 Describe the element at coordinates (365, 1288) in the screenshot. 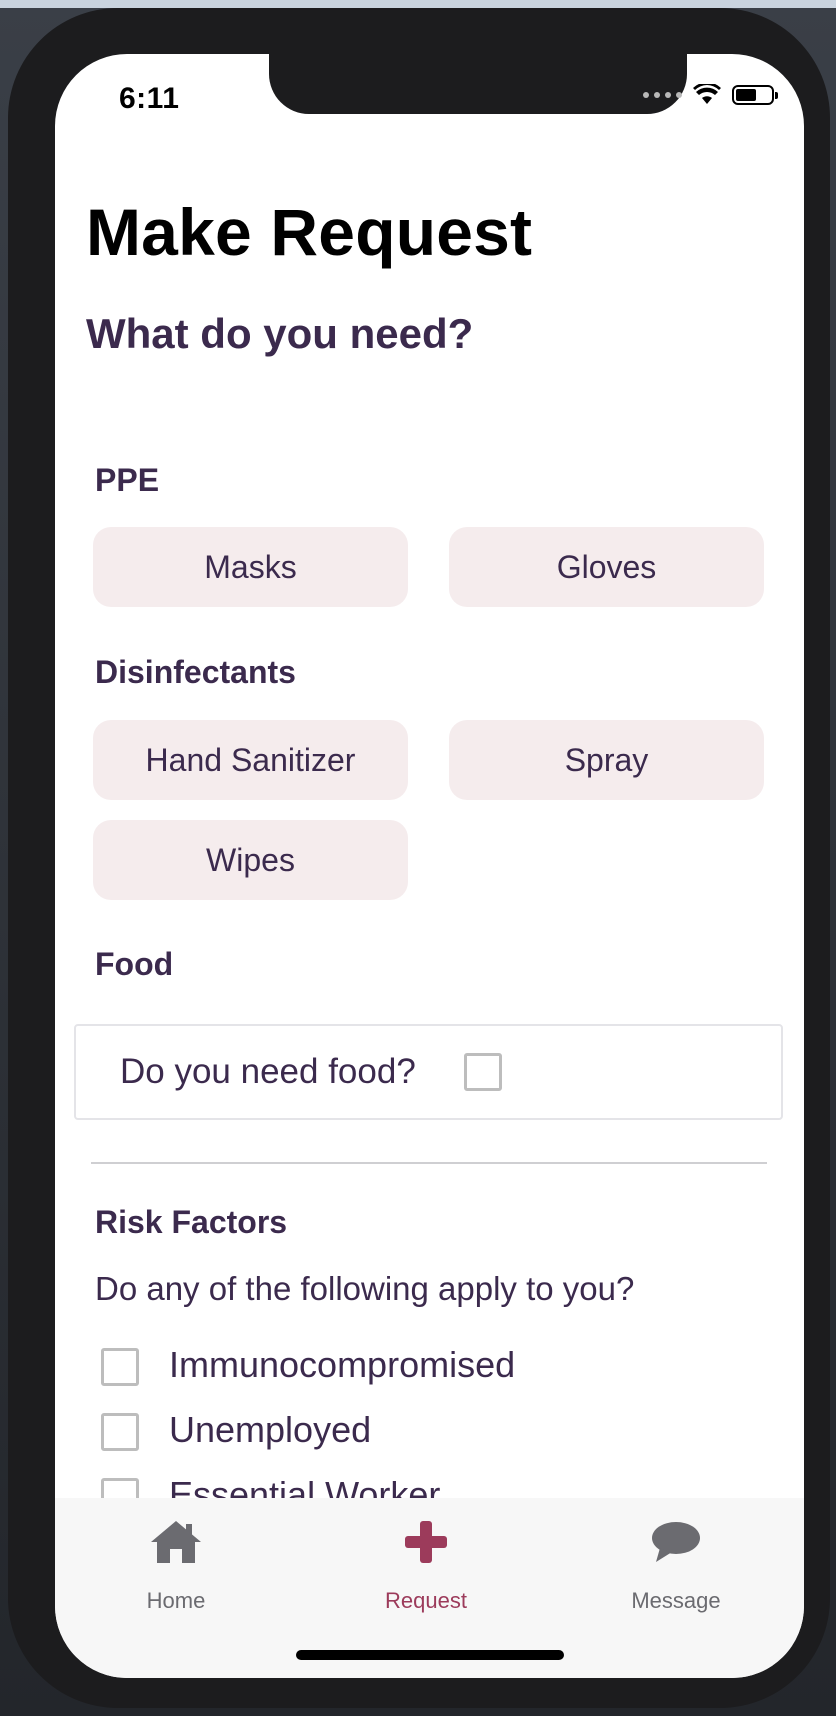

I see `risk-question: Do any of the following apply to you?` at that location.